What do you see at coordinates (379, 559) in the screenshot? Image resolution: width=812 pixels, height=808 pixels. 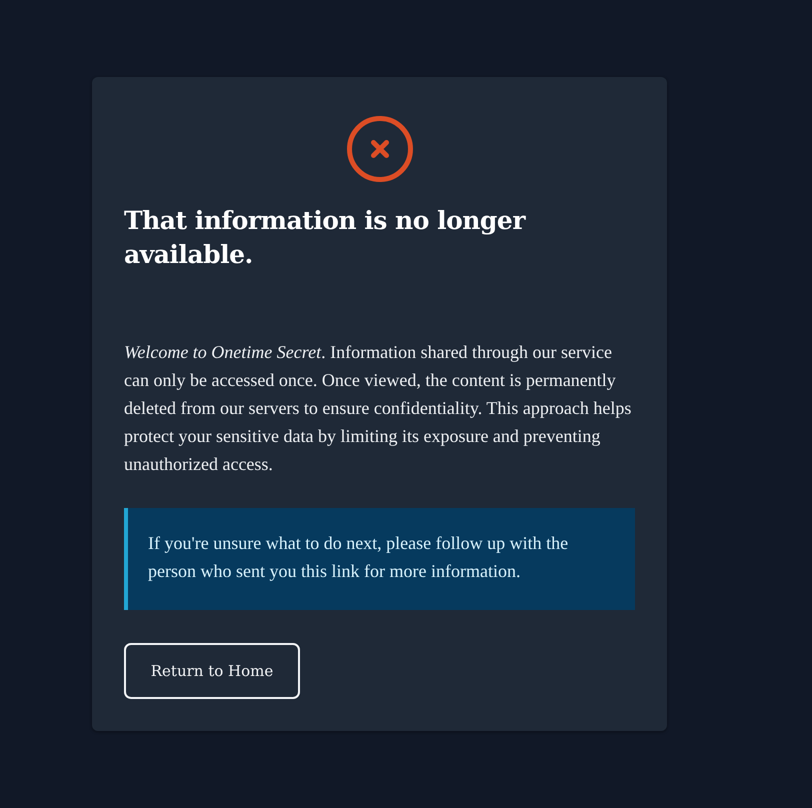 I see `info-notice: If you're unsure what to do next, please follow up with the person who sent you this link for more information.` at bounding box center [379, 559].